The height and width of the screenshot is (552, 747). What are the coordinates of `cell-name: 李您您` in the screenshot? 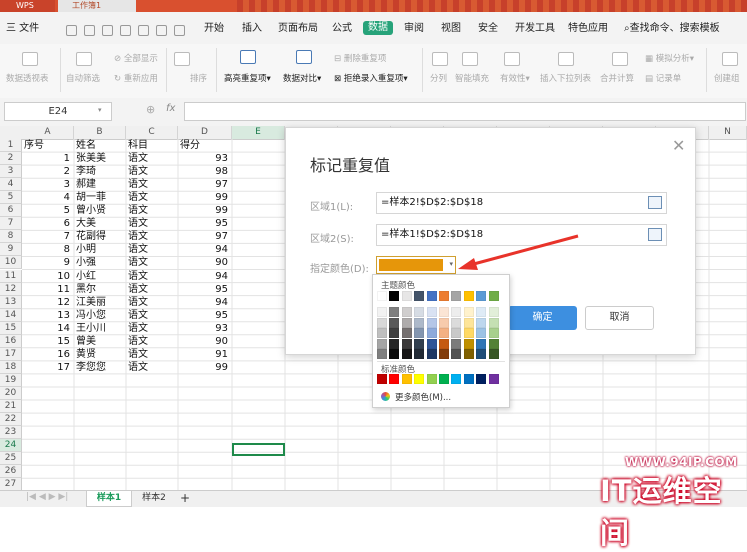 It's located at (99, 367).